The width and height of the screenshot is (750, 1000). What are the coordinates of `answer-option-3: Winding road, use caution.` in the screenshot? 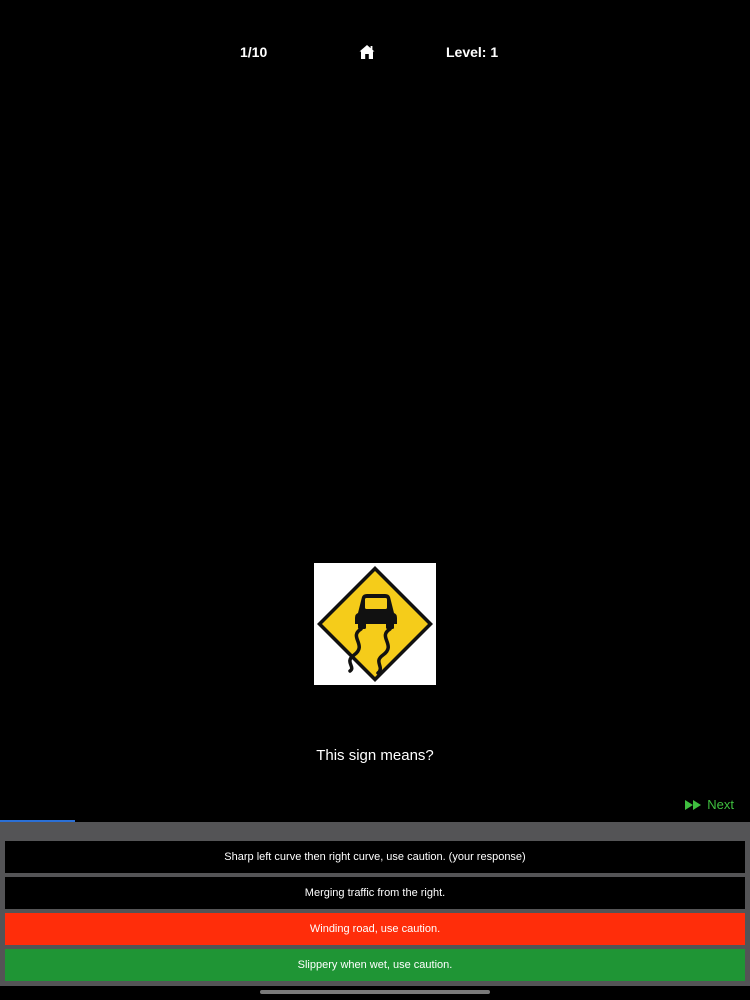 It's located at (375, 929).